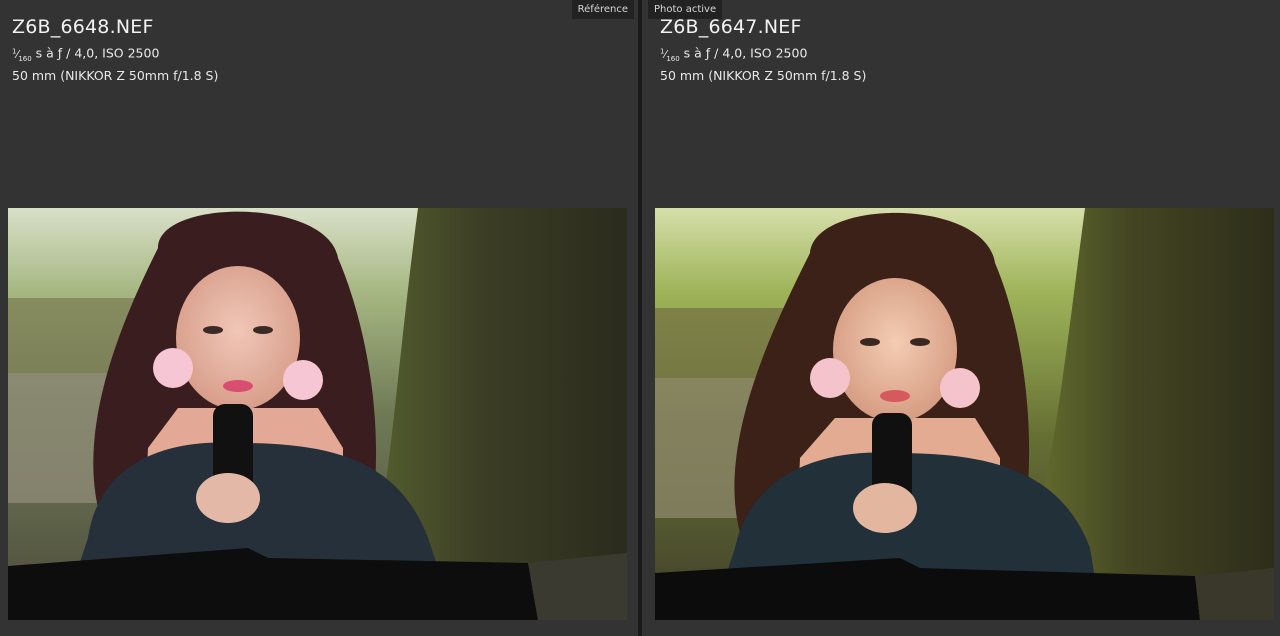 This screenshot has width=1280, height=636. I want to click on reference-shutter-fraction: 1⁄160, so click(22, 55).